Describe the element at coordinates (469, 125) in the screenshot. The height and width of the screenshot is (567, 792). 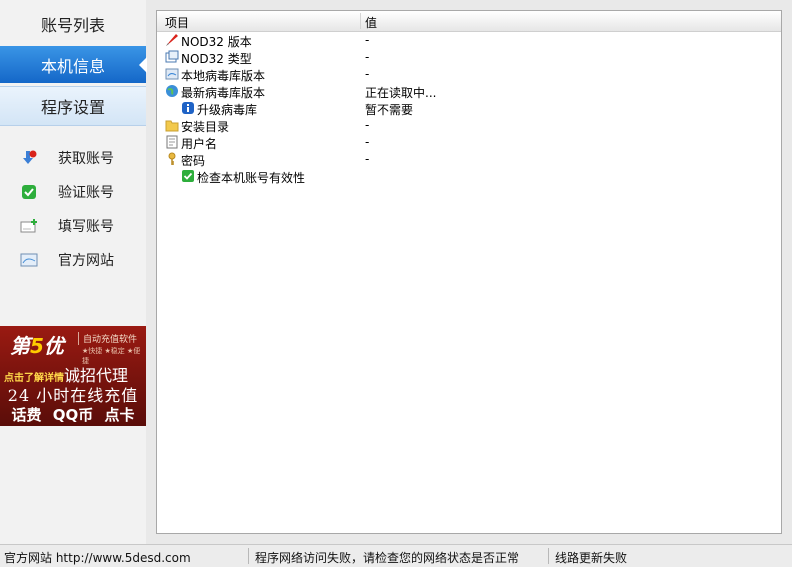
I see `table-row: 安装目录 -` at that location.